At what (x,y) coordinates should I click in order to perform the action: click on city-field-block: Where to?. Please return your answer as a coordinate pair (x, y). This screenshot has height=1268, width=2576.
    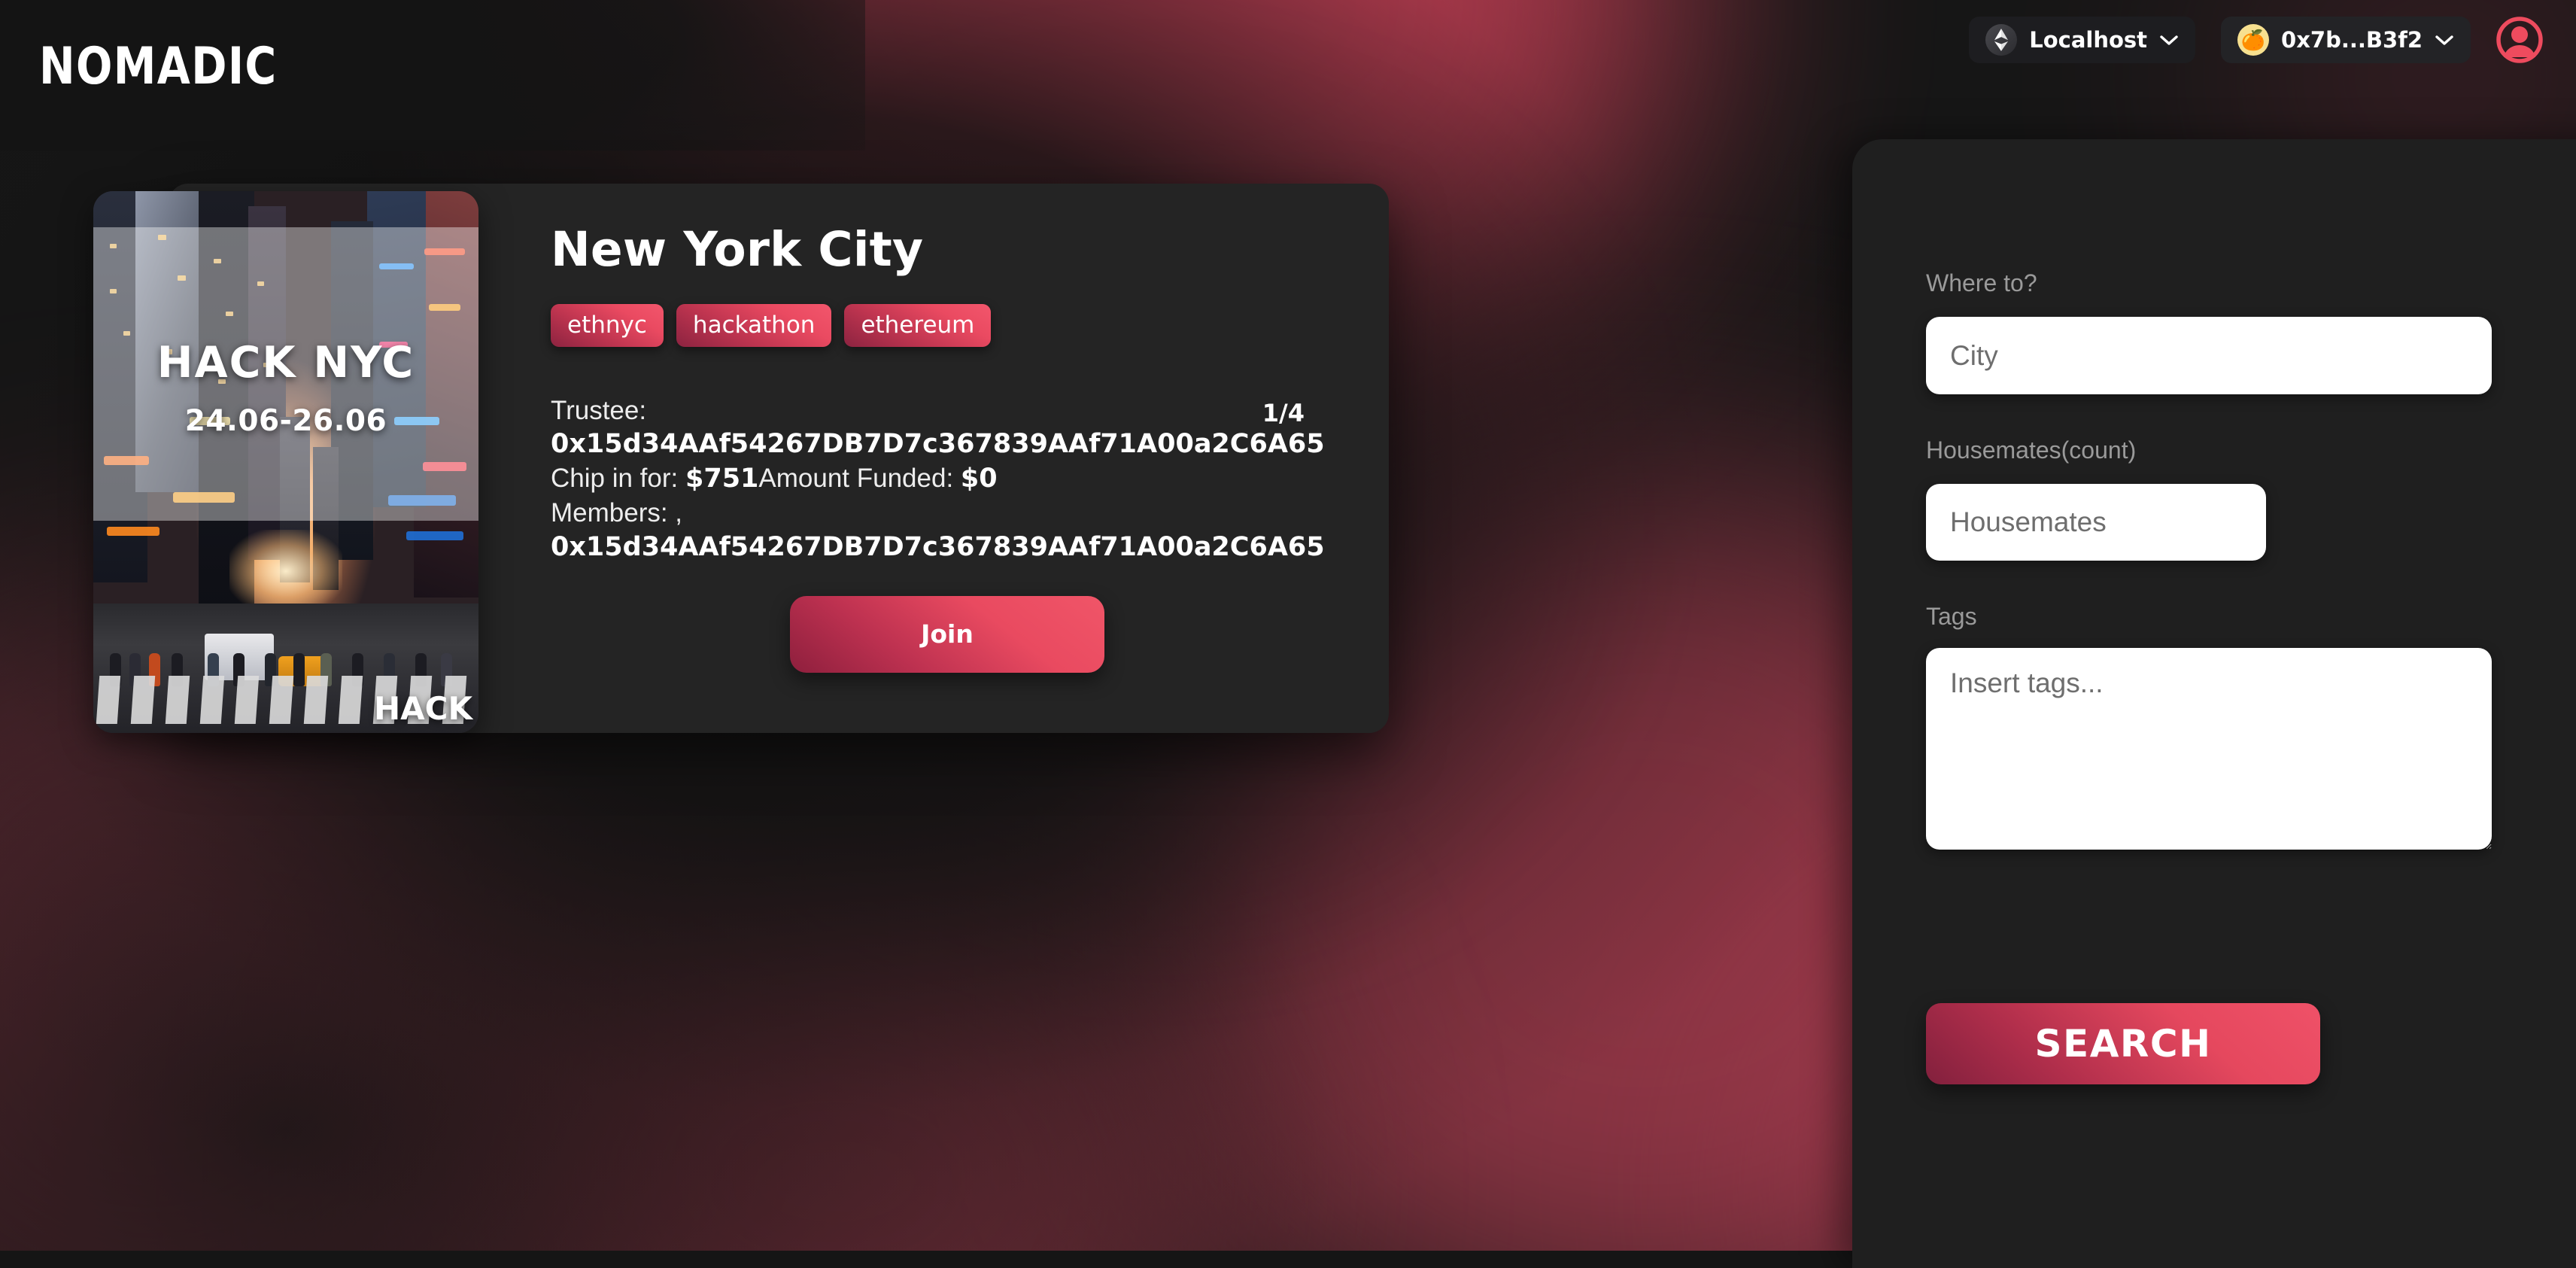
    Looking at the image, I should click on (2251, 332).